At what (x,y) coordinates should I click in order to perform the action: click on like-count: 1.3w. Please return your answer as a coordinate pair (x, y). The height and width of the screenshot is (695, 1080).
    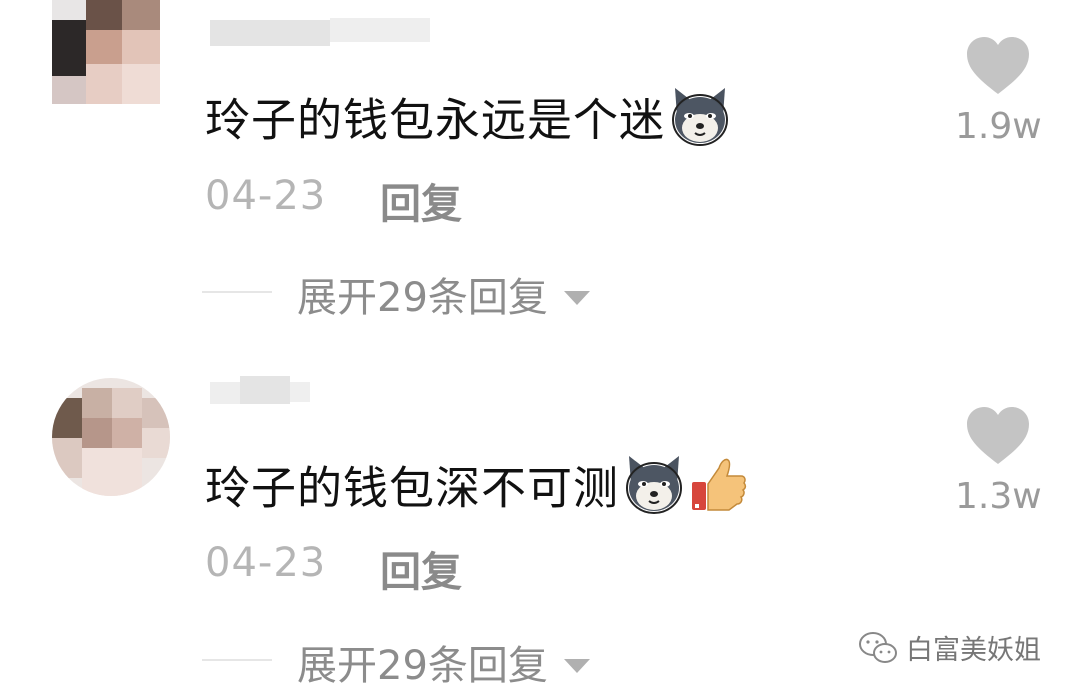
    Looking at the image, I should click on (998, 496).